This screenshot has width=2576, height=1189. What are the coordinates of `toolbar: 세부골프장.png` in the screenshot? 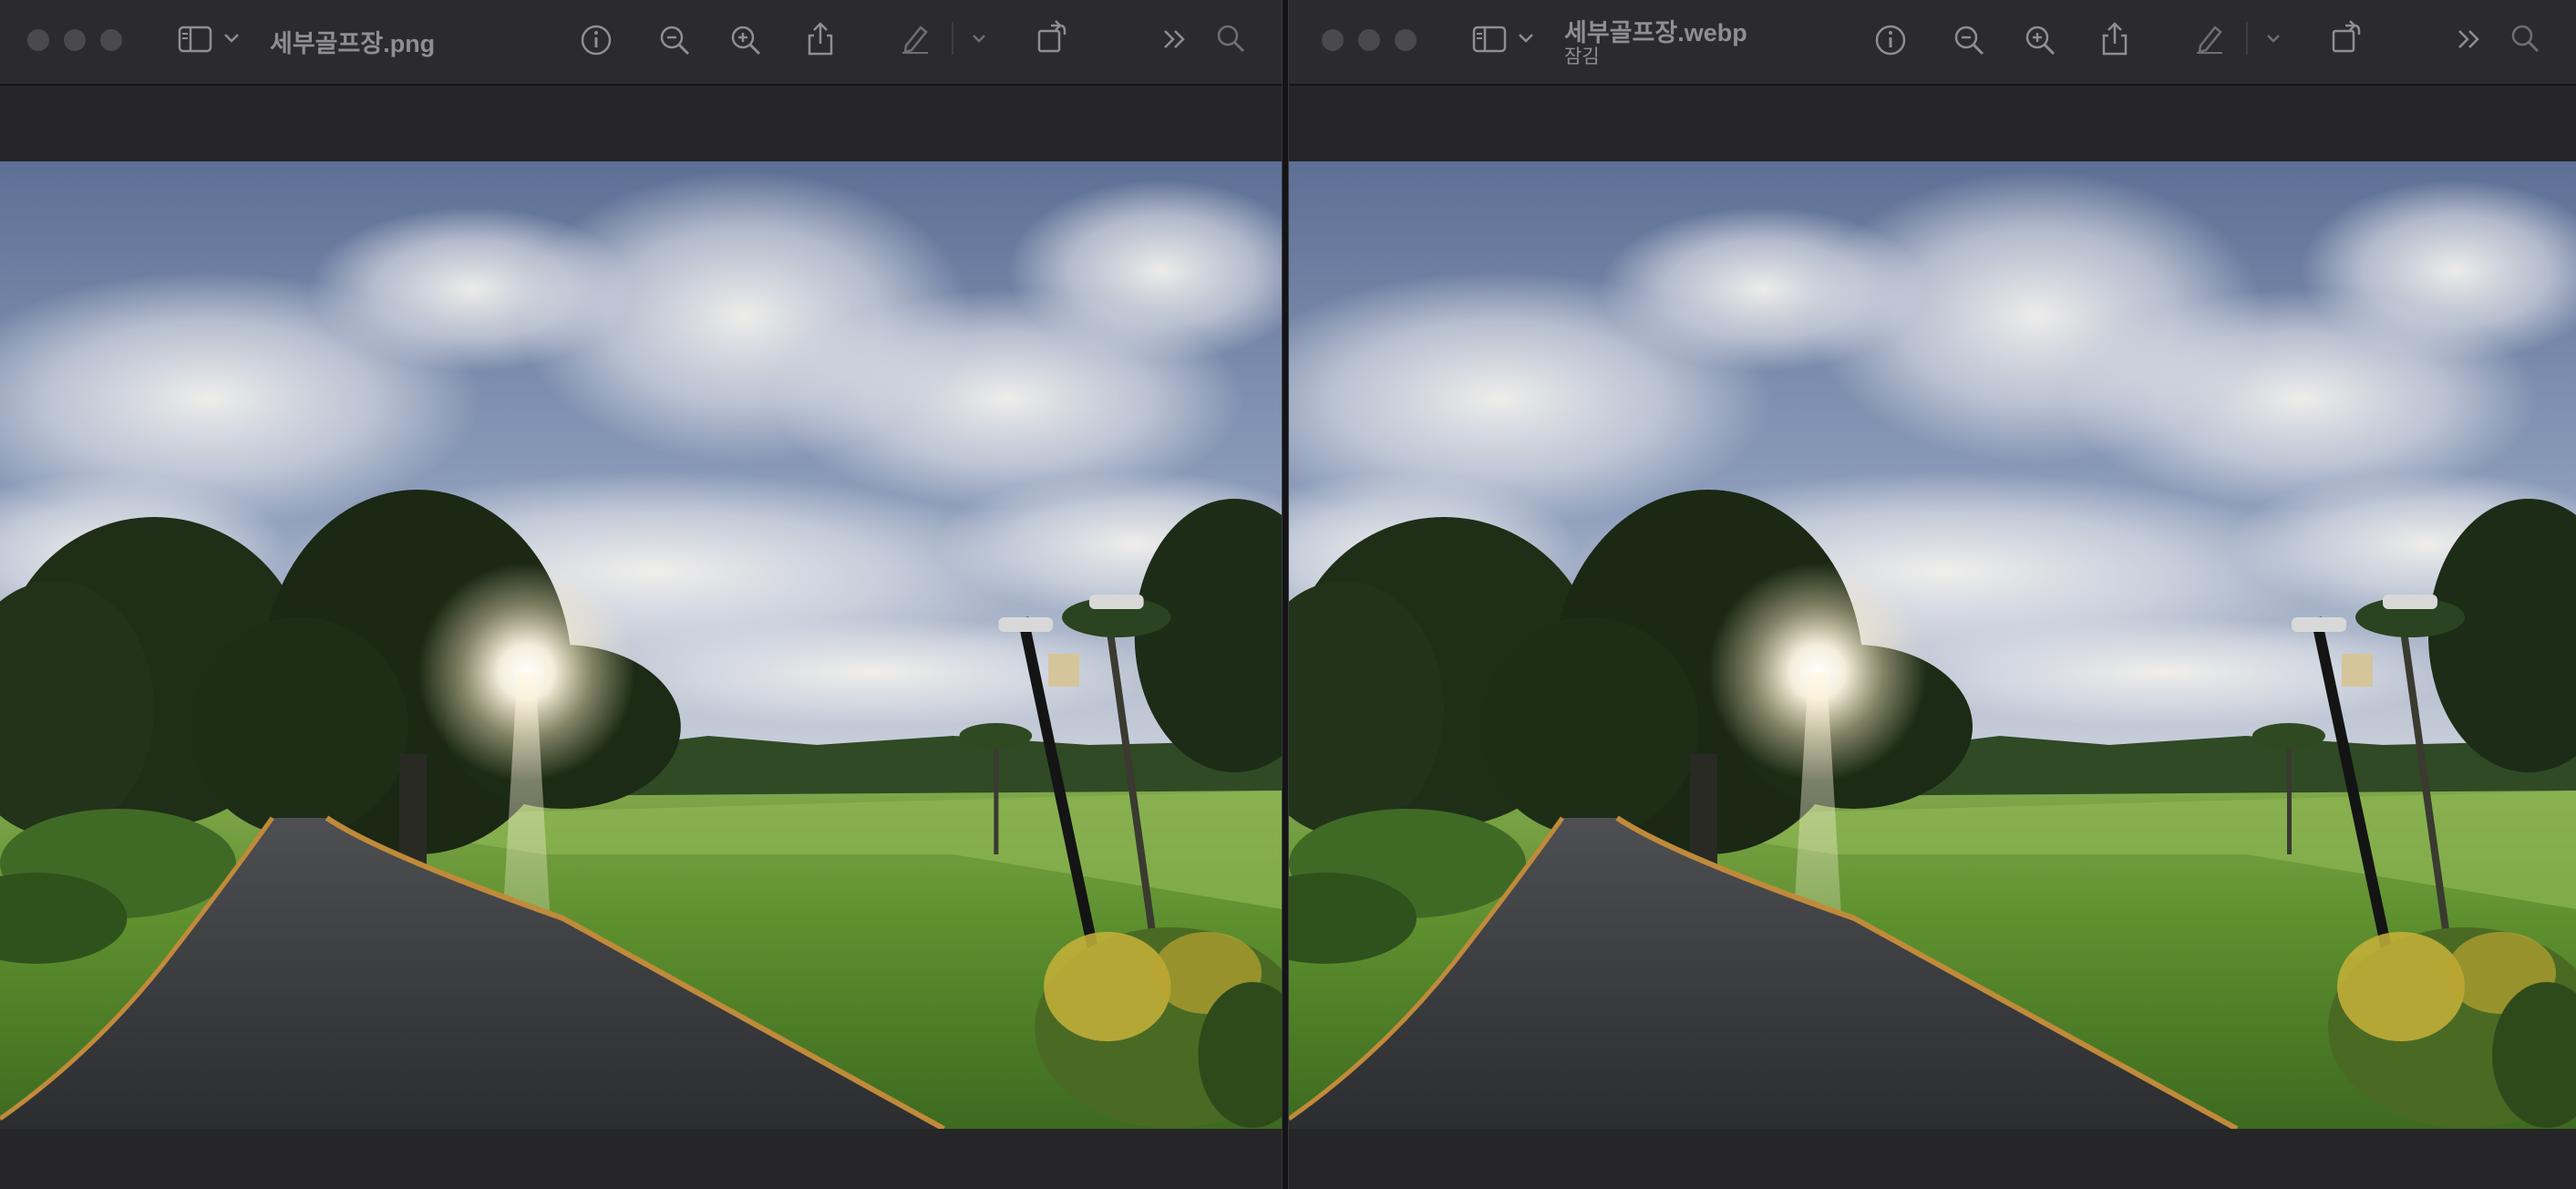 It's located at (641, 43).